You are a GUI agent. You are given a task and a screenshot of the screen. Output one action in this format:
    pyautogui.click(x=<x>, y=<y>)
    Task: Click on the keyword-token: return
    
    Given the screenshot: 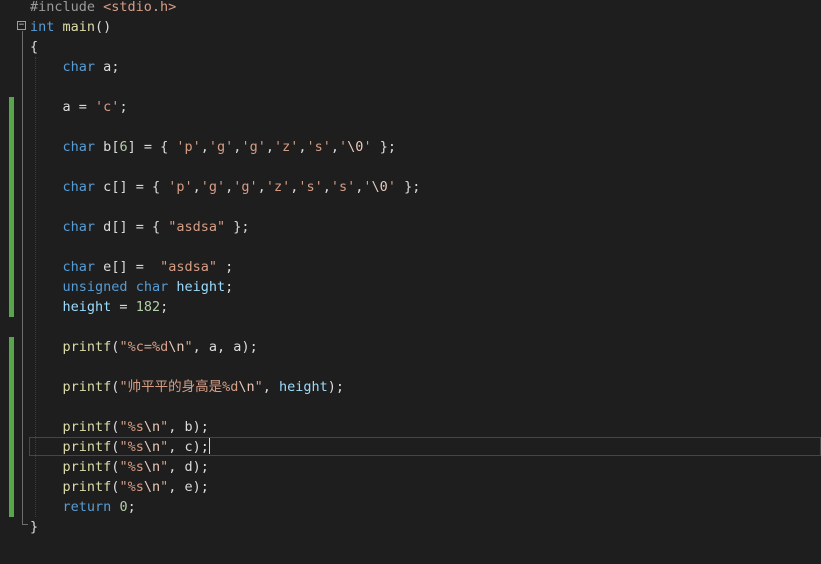 What is the action you would take?
    pyautogui.click(x=87, y=507)
    